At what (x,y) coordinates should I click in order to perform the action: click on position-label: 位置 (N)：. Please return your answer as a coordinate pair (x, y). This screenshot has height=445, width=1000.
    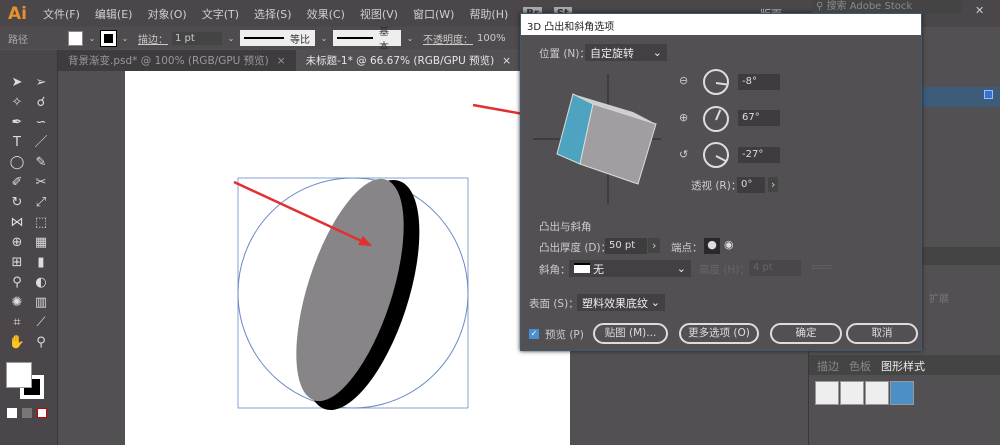
    Looking at the image, I should click on (564, 54).